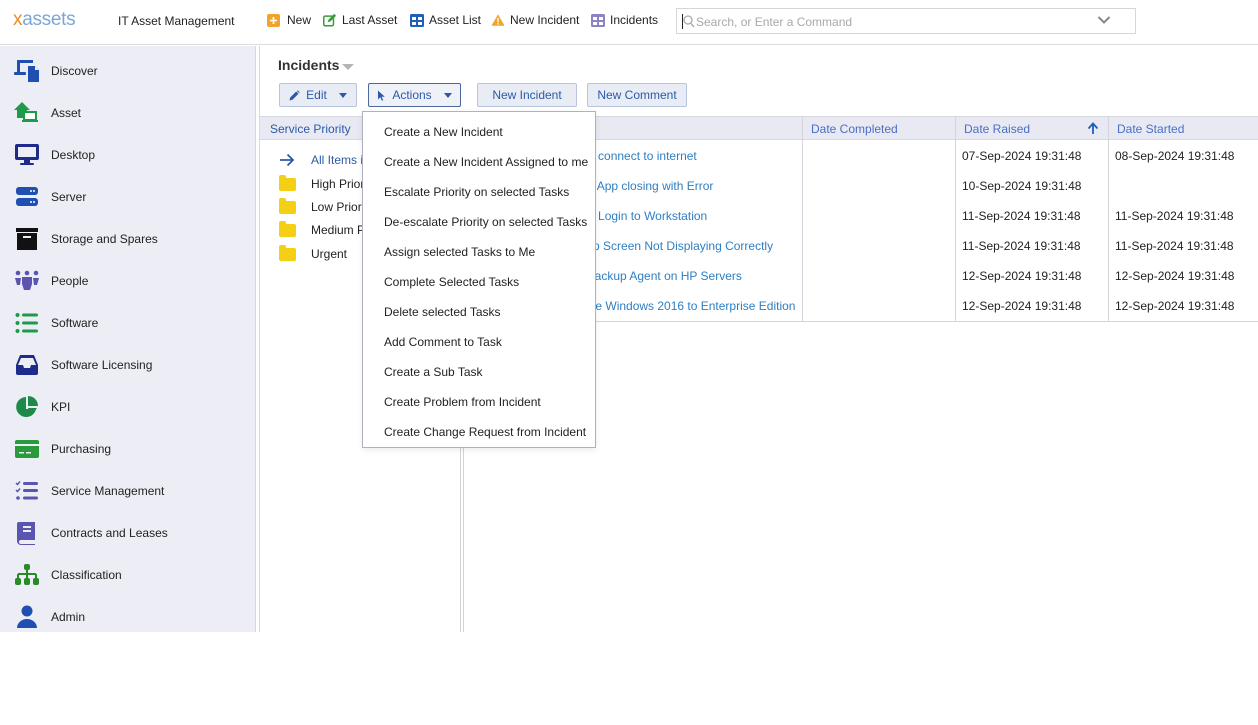  What do you see at coordinates (452, 282) in the screenshot?
I see `menu-item-label: Complete Selected Tasks` at bounding box center [452, 282].